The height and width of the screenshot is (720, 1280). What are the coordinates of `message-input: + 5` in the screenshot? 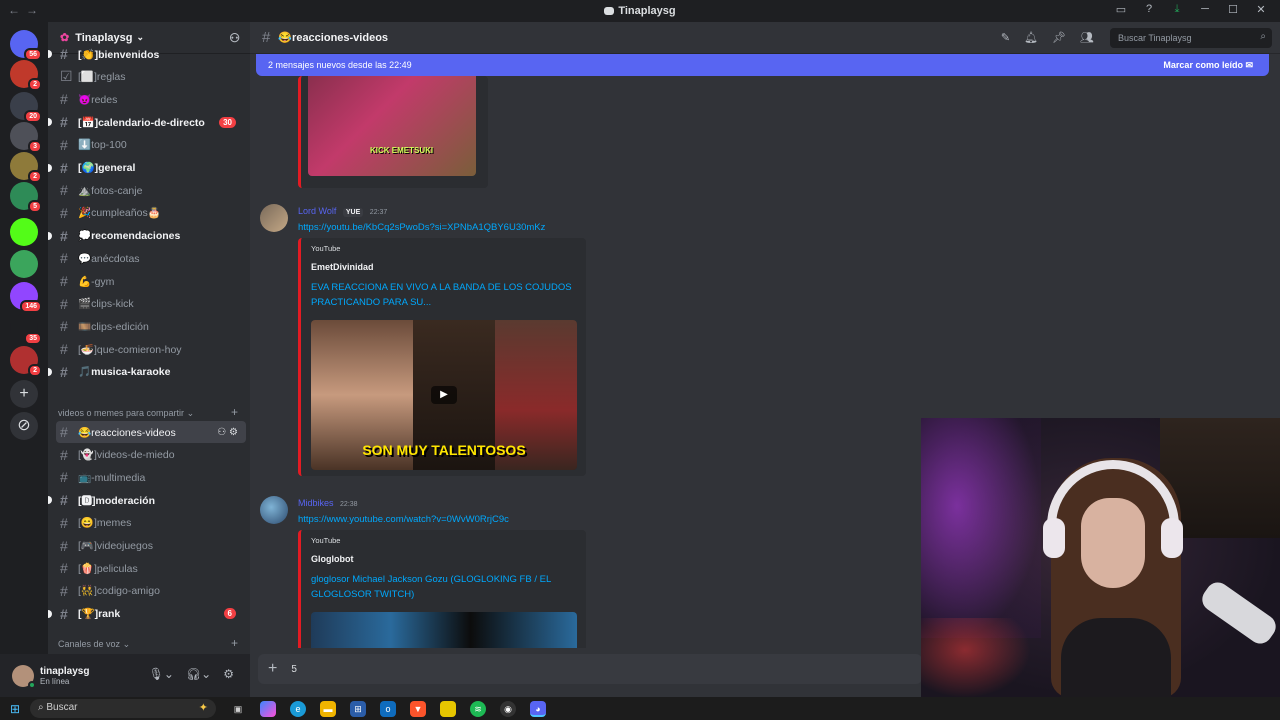 It's located at (590, 669).